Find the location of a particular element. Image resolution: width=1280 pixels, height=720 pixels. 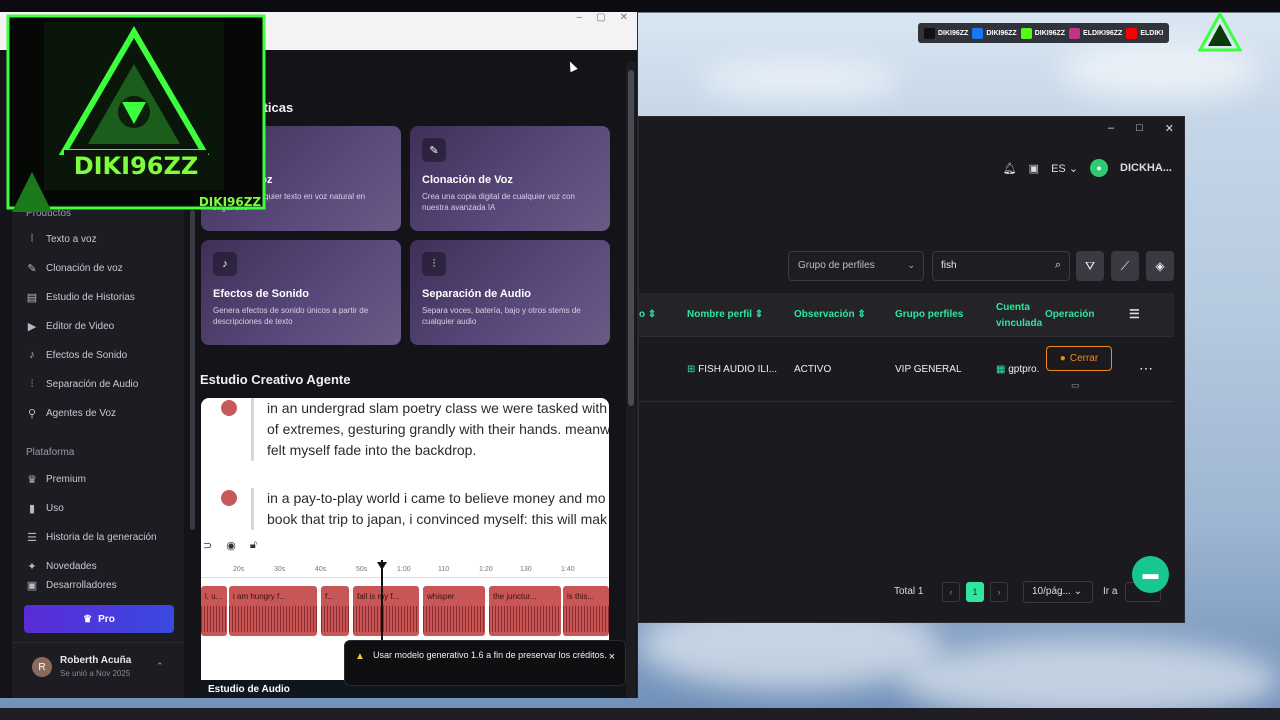

page-scrollbar is located at coordinates (631, 380).